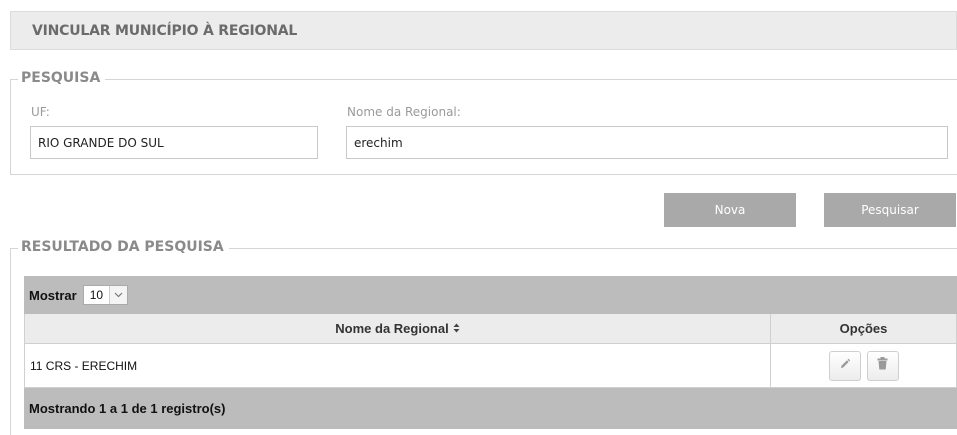  Describe the element at coordinates (456, 329) in the screenshot. I see `sort-icon` at that location.